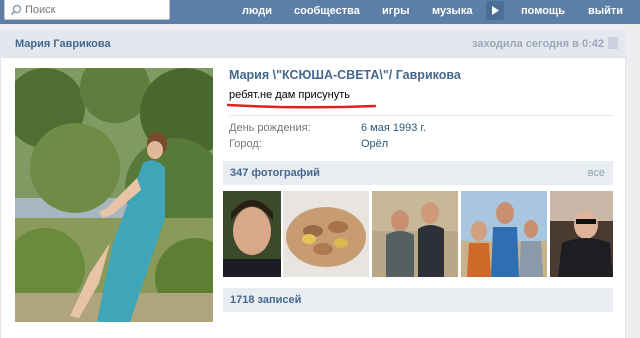 The width and height of the screenshot is (640, 338). I want to click on info-row-city: Город: Орёл, so click(421, 144).